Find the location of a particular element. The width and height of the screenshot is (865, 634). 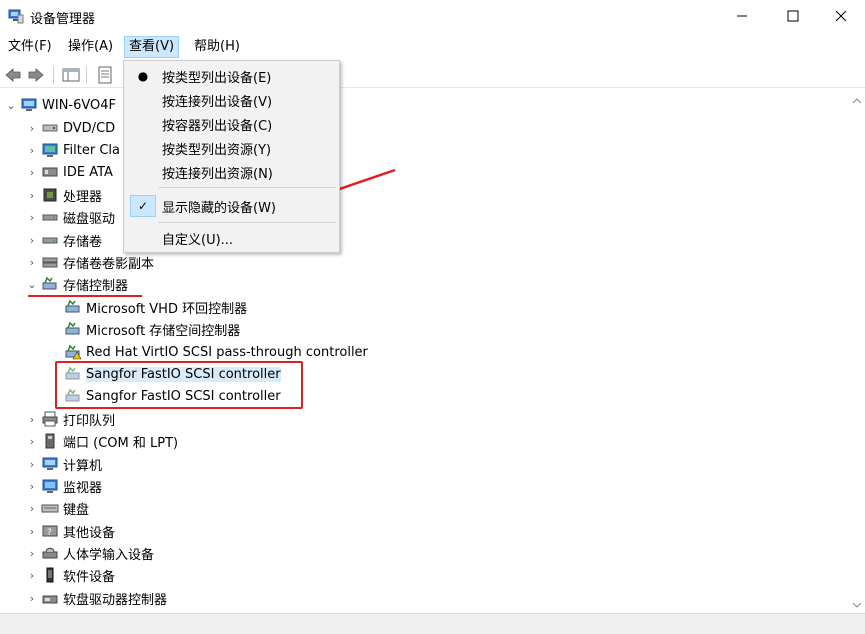

cpu-icon is located at coordinates (50, 195).